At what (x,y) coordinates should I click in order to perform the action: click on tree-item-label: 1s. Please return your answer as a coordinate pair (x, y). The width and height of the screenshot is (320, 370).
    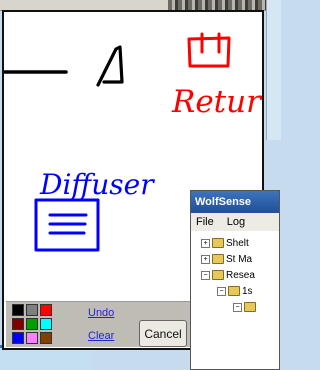
    Looking at the image, I should click on (247, 291).